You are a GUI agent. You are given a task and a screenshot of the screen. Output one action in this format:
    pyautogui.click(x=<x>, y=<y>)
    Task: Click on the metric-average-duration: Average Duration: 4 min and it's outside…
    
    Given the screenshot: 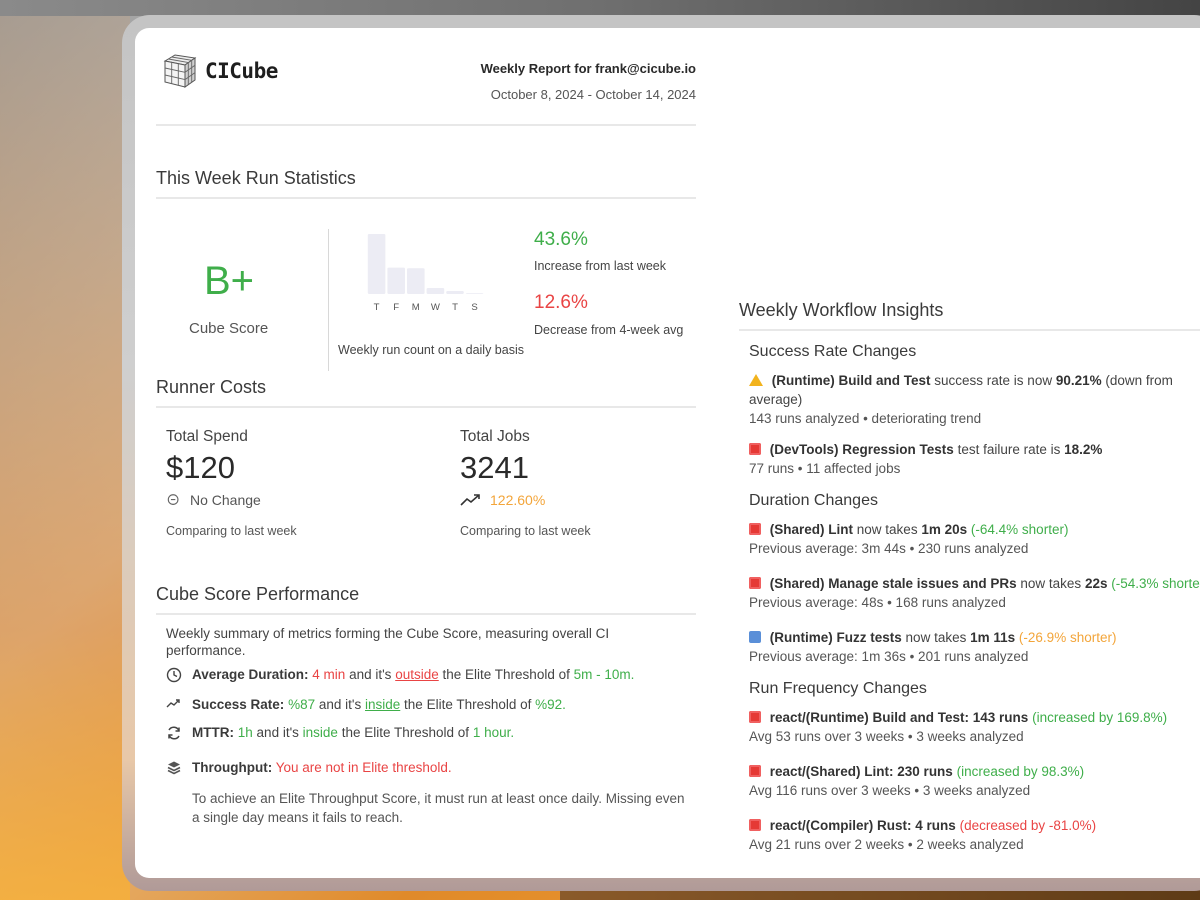 What is the action you would take?
    pyautogui.click(x=426, y=676)
    